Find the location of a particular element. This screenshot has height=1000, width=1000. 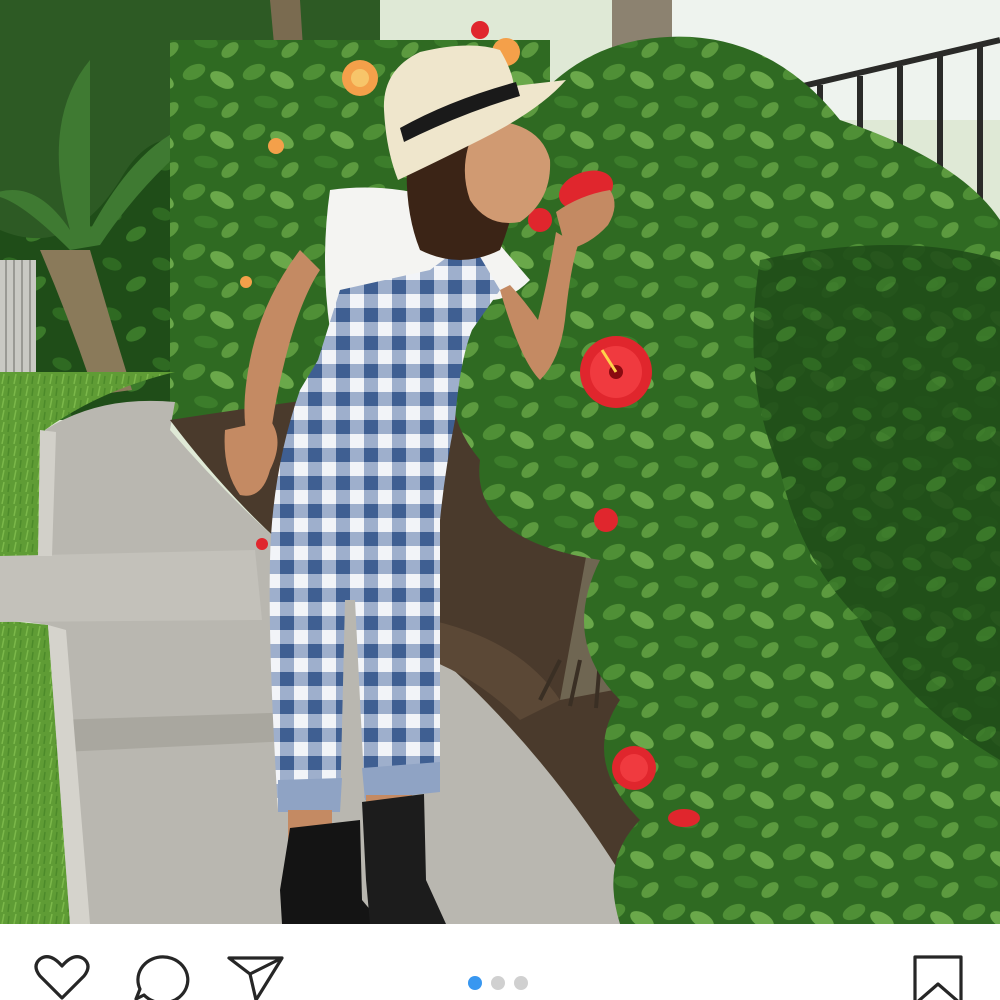

save-button is located at coordinates (940, 977).